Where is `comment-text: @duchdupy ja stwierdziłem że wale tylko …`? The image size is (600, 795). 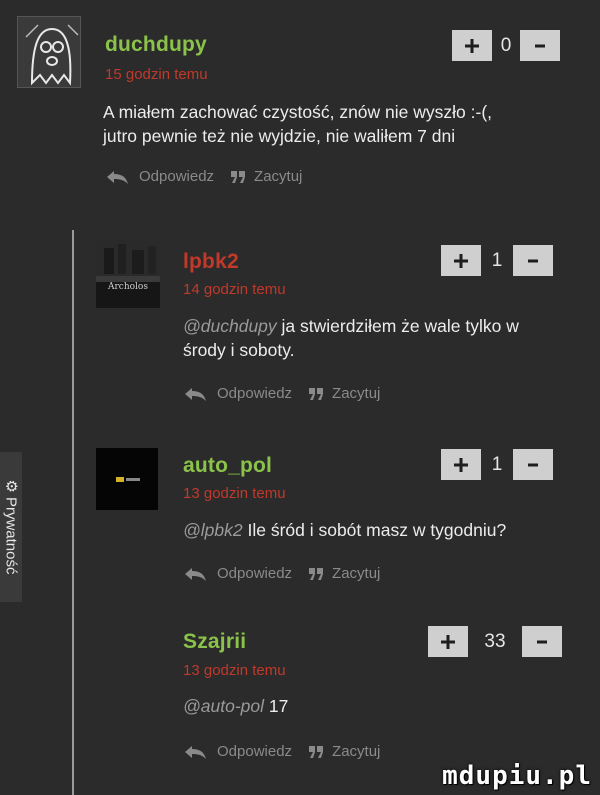
comment-text: @duchdupy ja stwierdziłem że wale tylko … is located at coordinates (388, 338).